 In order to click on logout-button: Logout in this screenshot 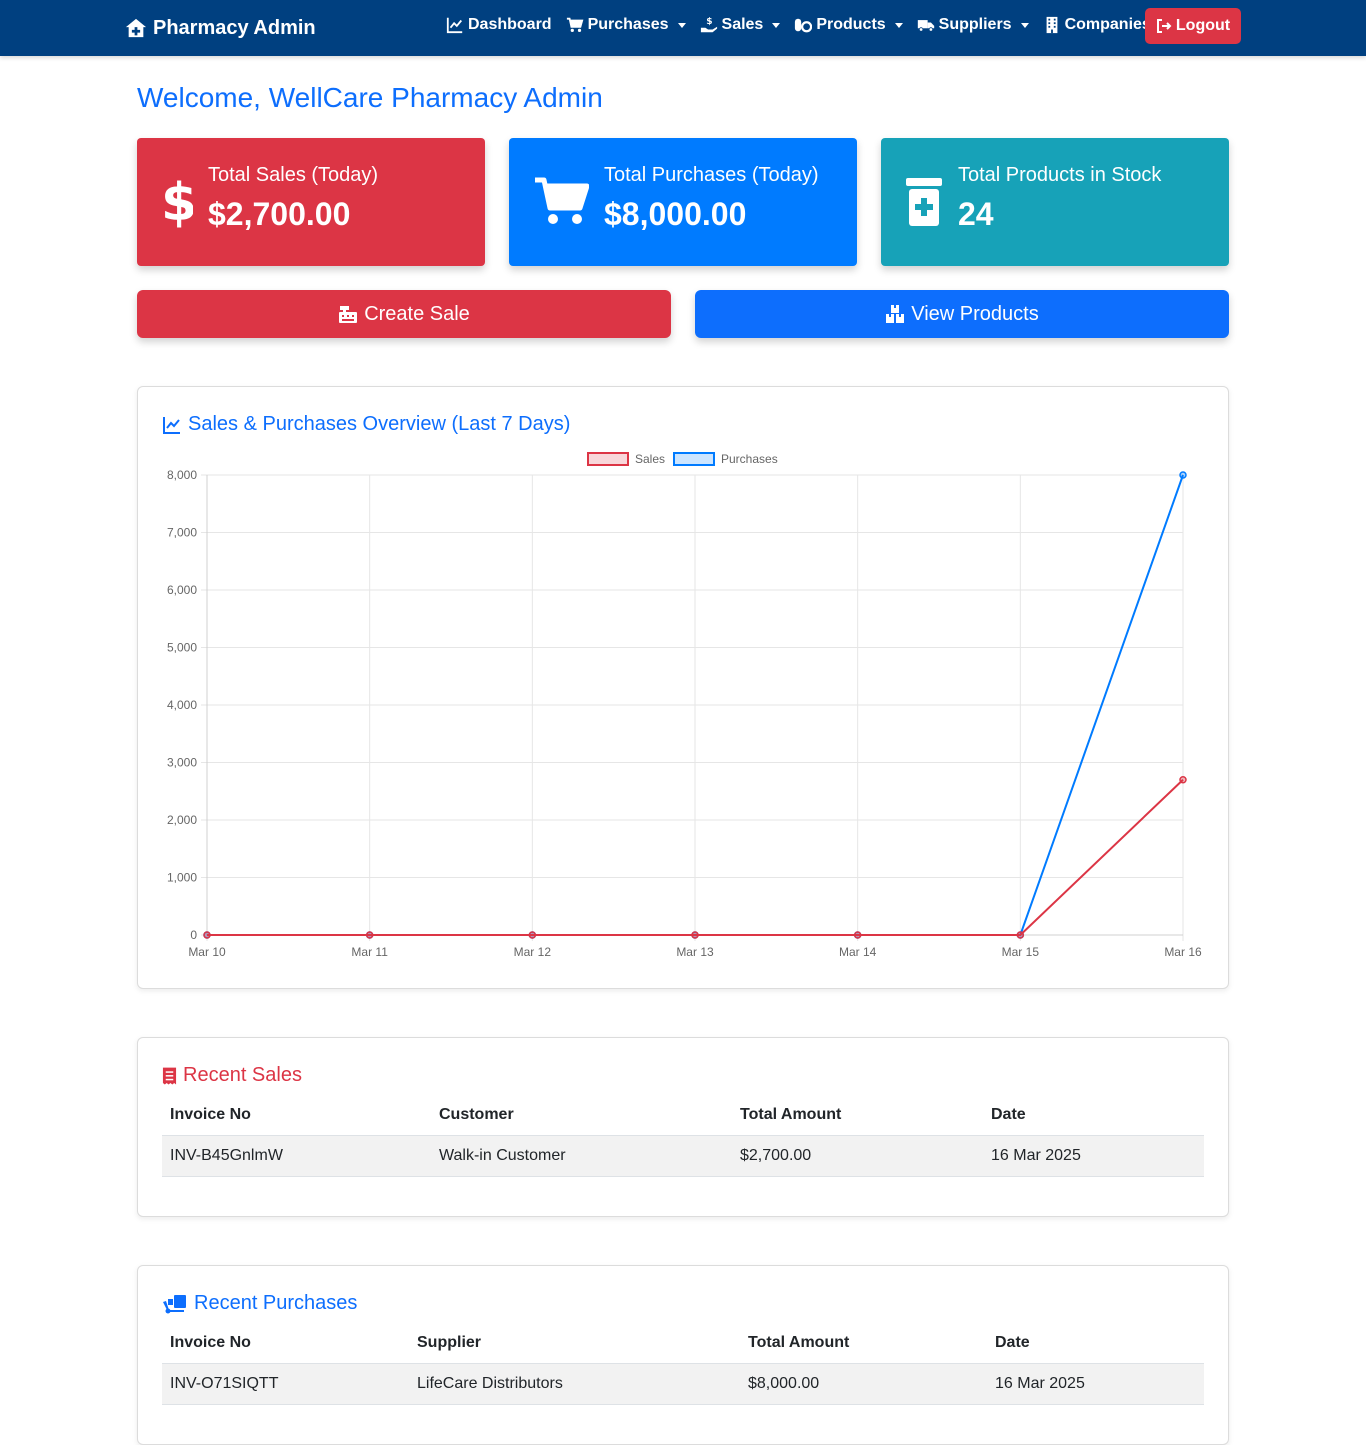, I will do `click(1193, 26)`.